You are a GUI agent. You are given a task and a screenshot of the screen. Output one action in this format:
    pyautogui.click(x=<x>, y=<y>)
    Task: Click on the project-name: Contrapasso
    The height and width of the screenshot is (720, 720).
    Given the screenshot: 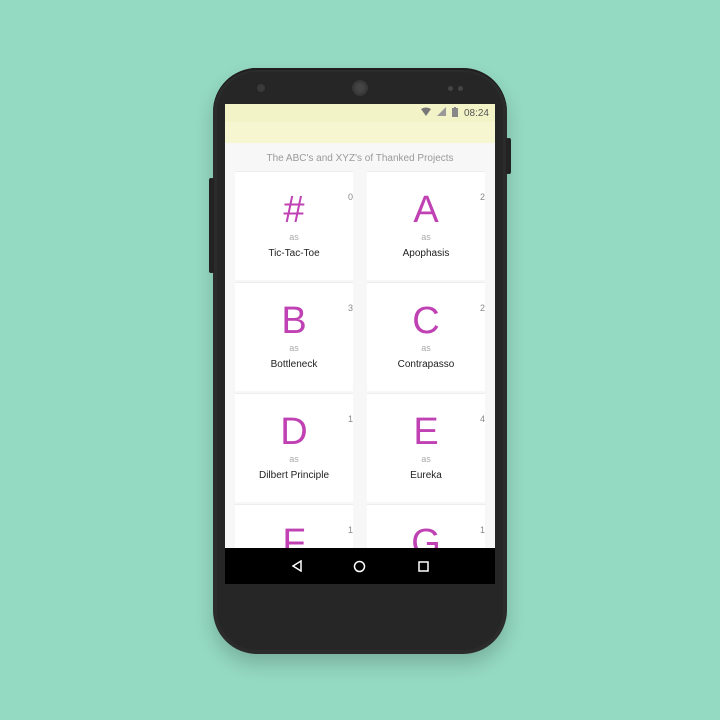 What is the action you would take?
    pyautogui.click(x=426, y=364)
    